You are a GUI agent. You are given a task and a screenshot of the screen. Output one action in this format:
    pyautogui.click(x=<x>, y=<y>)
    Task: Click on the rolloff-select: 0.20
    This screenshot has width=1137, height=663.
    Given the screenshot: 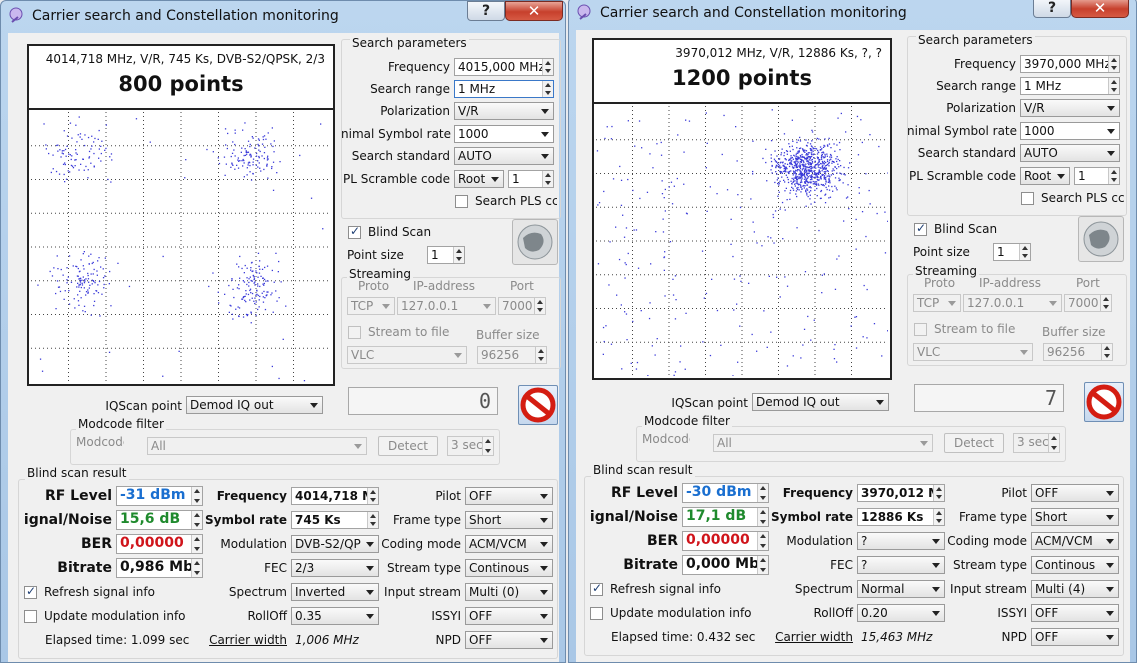 What is the action you would take?
    pyautogui.click(x=901, y=613)
    